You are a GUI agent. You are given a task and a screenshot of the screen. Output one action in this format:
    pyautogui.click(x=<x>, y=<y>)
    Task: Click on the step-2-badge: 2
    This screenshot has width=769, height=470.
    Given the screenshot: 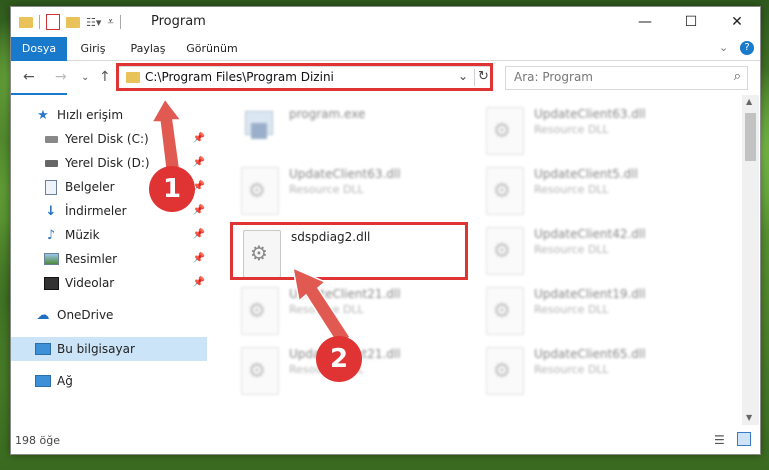 What is the action you would take?
    pyautogui.click(x=339, y=359)
    